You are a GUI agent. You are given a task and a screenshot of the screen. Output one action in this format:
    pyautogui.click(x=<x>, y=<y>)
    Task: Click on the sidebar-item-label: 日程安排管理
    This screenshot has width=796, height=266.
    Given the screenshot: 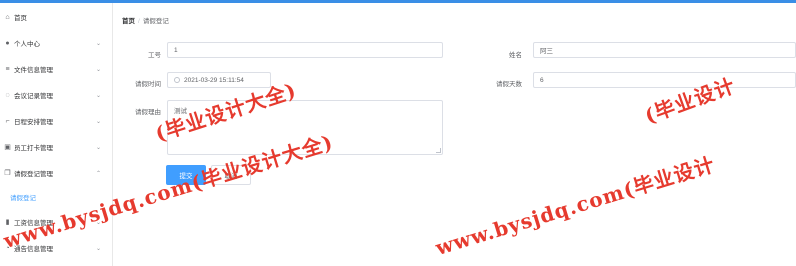 What is the action you would take?
    pyautogui.click(x=33, y=122)
    